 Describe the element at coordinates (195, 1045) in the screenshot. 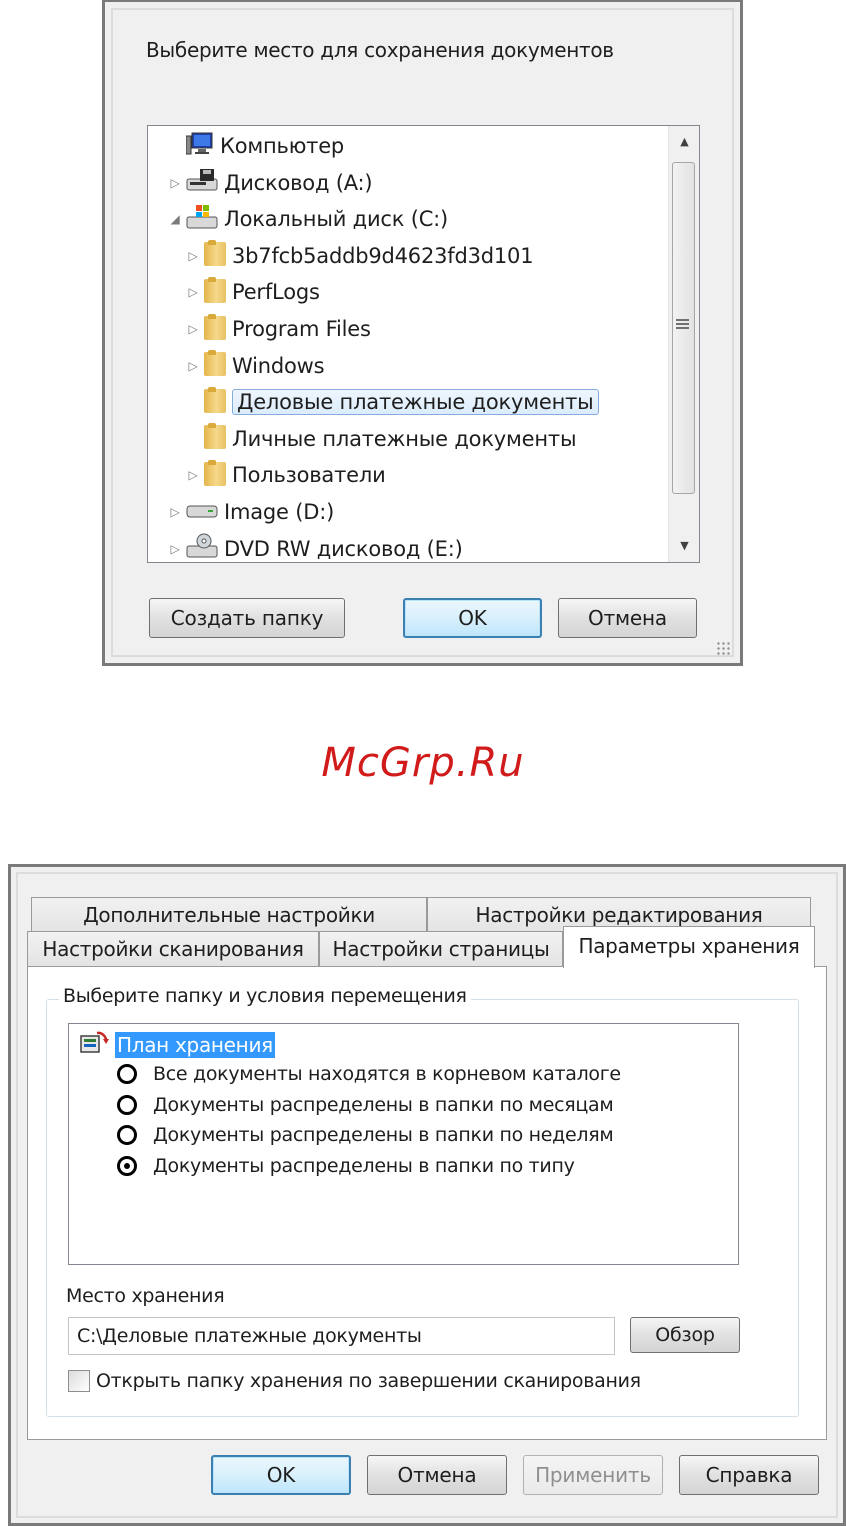

I see `storage-plan-title: План хранения` at that location.